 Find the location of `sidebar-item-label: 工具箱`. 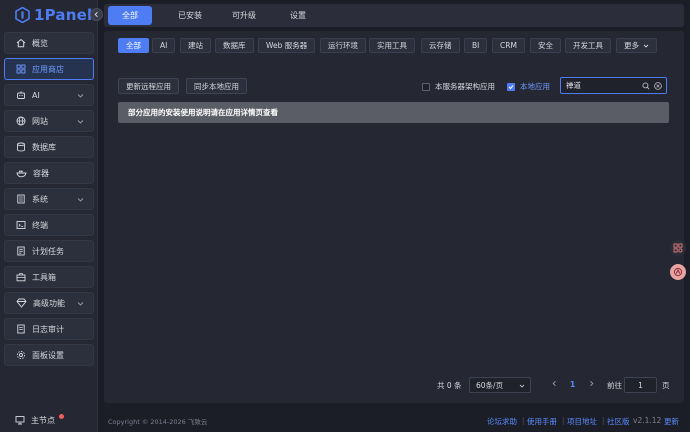

sidebar-item-label: 工具箱 is located at coordinates (44, 277).